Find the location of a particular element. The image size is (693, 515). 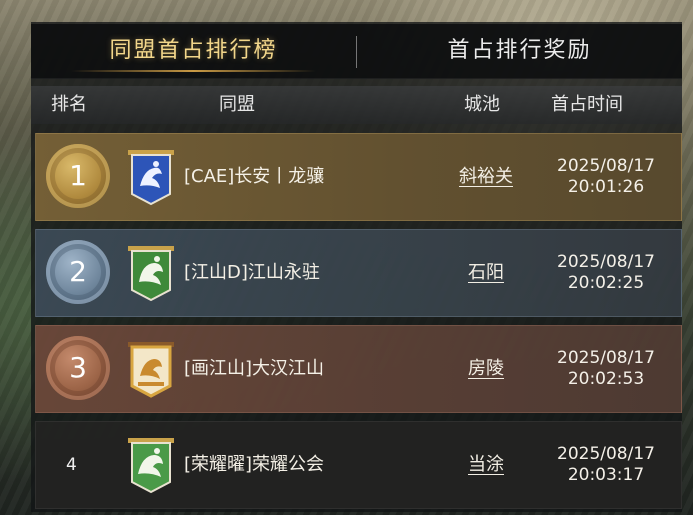

city-link: 石阳 is located at coordinates (486, 273).